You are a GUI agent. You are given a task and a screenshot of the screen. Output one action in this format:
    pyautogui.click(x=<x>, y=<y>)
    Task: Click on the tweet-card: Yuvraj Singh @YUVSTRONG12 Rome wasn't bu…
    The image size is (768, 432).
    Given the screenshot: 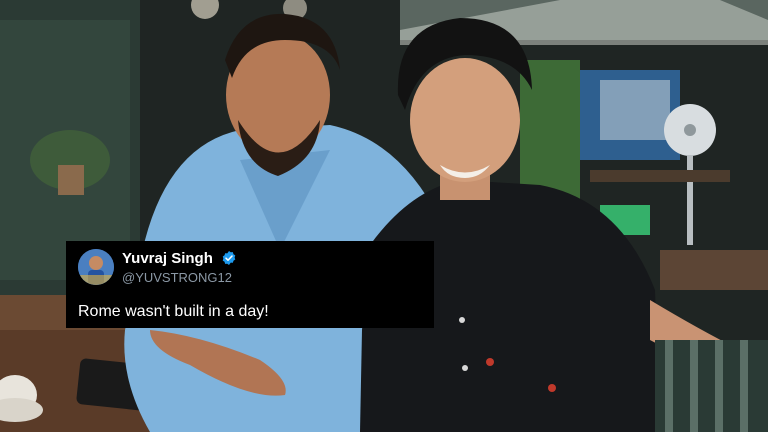 What is the action you would take?
    pyautogui.click(x=250, y=284)
    